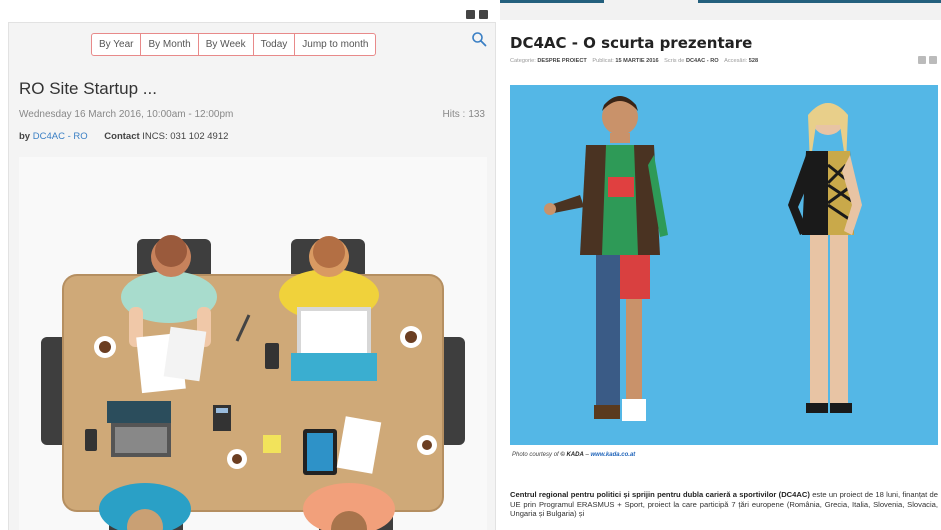 This screenshot has width=941, height=530. What do you see at coordinates (170, 44) in the screenshot?
I see `nav-by-month-button: By Month` at bounding box center [170, 44].